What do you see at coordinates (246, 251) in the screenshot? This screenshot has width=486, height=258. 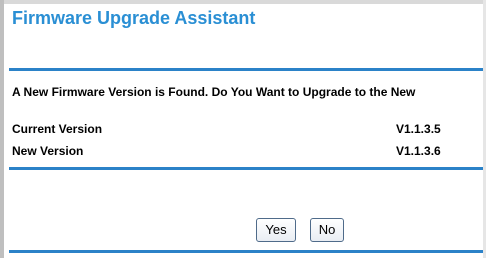 I see `divider-bottom` at bounding box center [246, 251].